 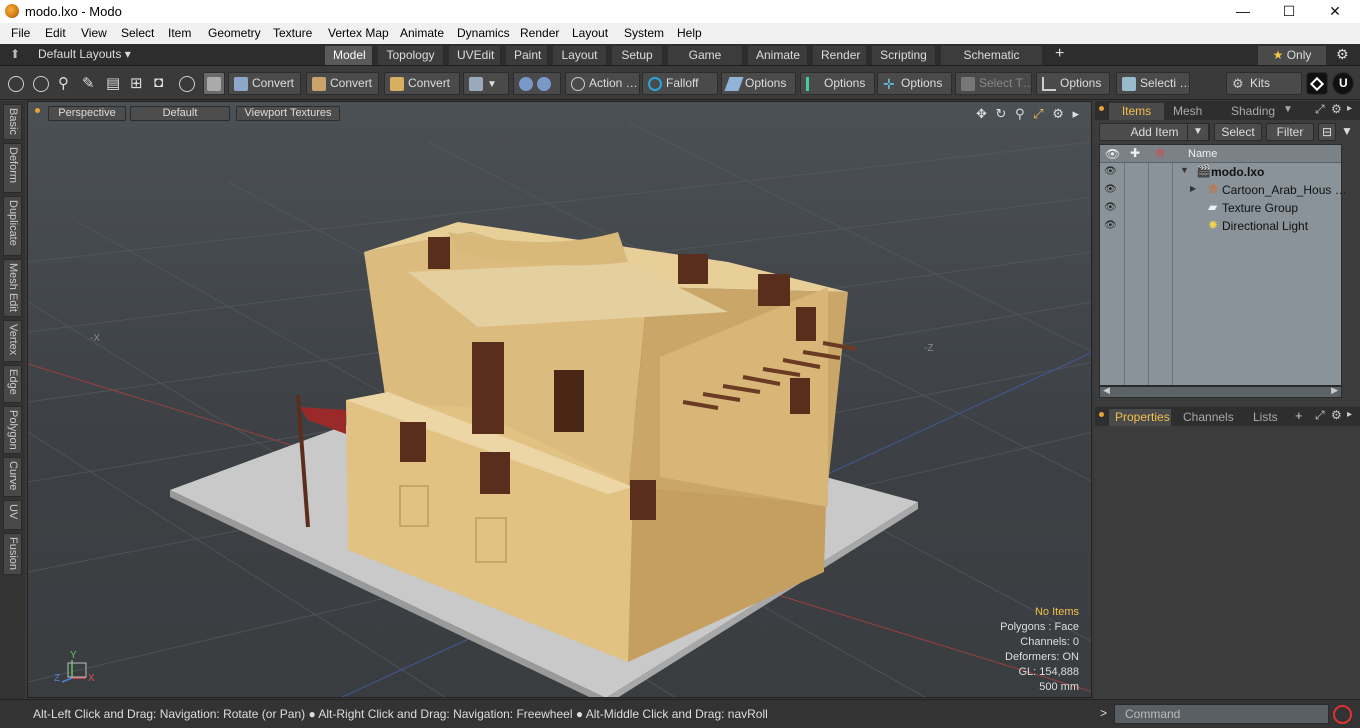 I want to click on convert-button-2: Convert, so click(x=342, y=83).